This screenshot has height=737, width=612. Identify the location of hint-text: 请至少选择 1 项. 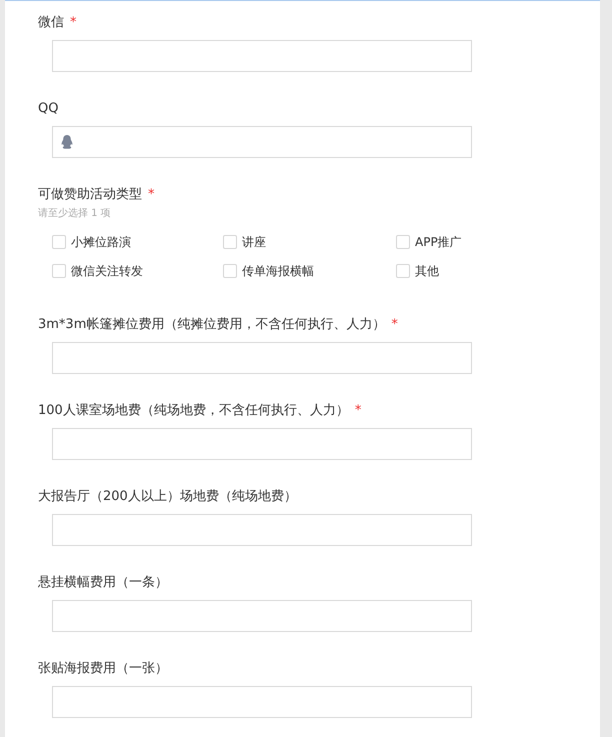
(75, 214).